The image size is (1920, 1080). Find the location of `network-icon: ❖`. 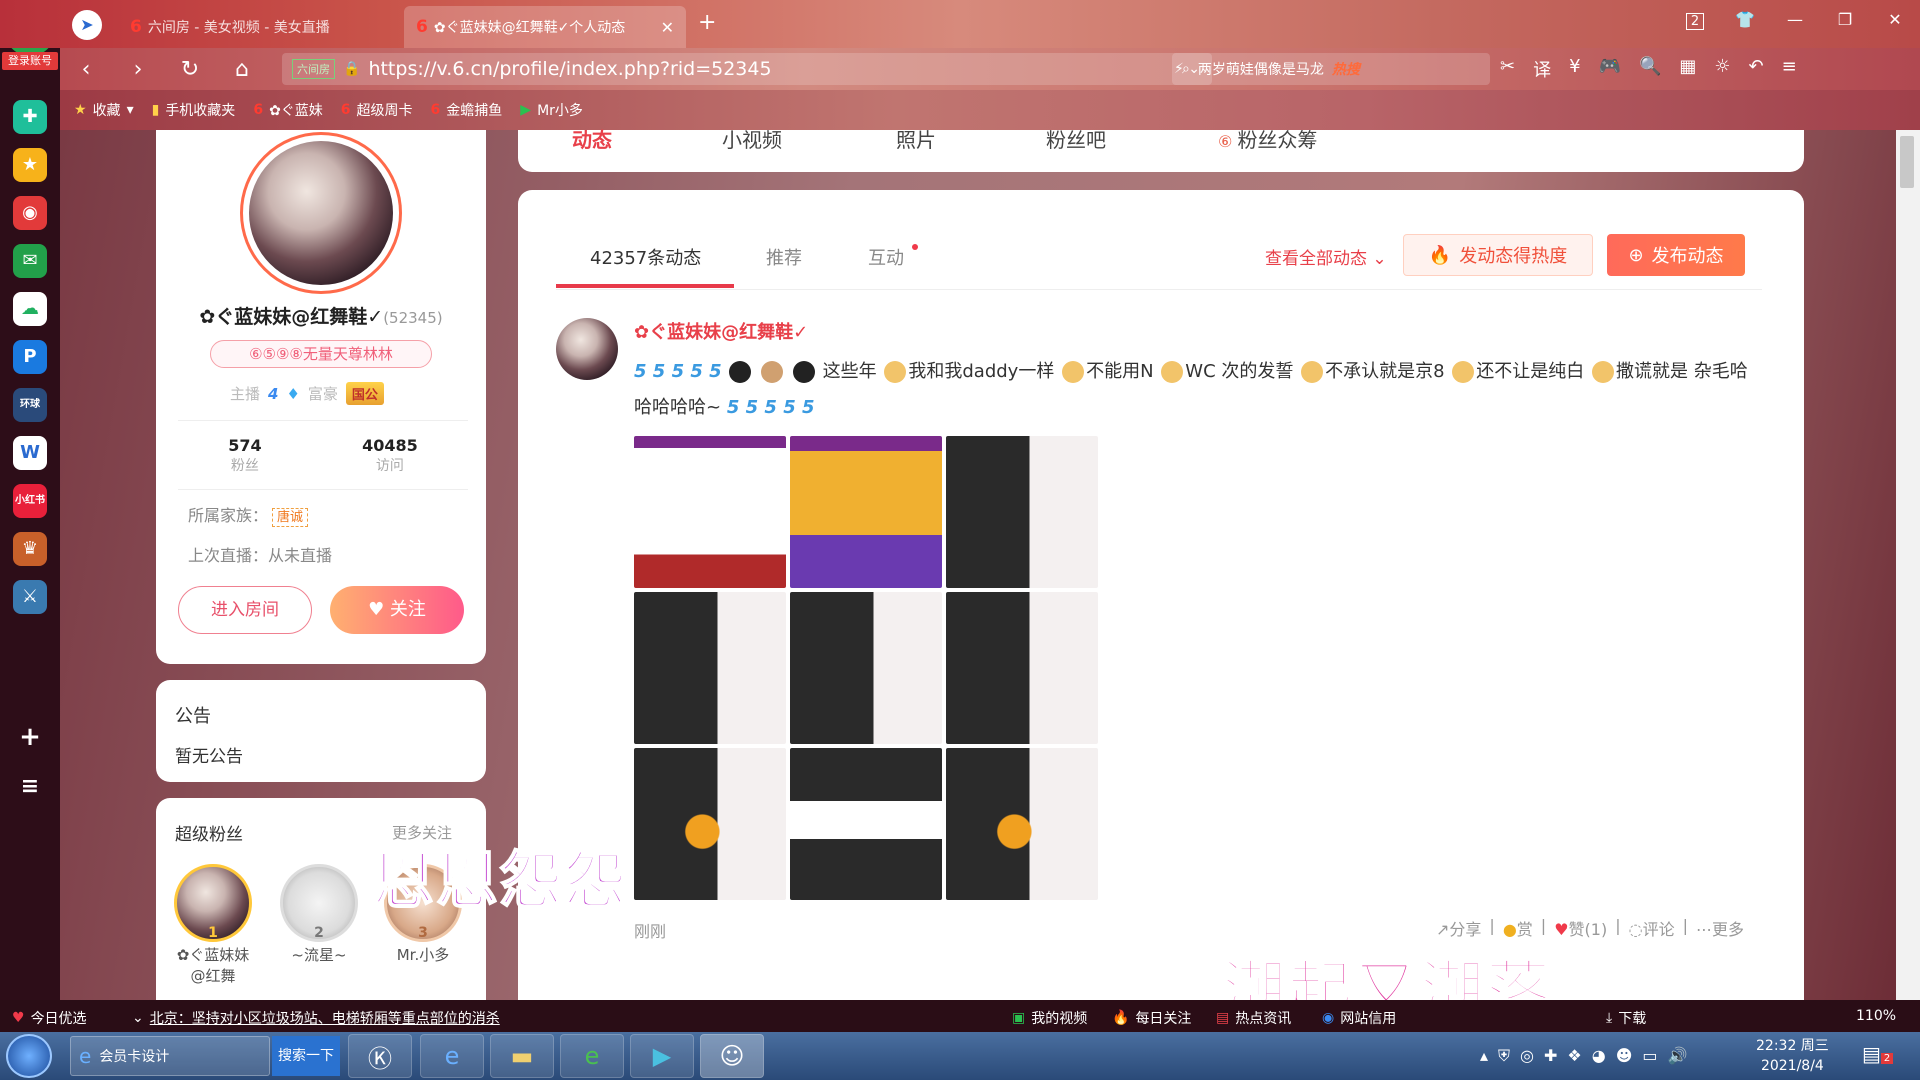

network-icon: ❖ is located at coordinates (1574, 1056).